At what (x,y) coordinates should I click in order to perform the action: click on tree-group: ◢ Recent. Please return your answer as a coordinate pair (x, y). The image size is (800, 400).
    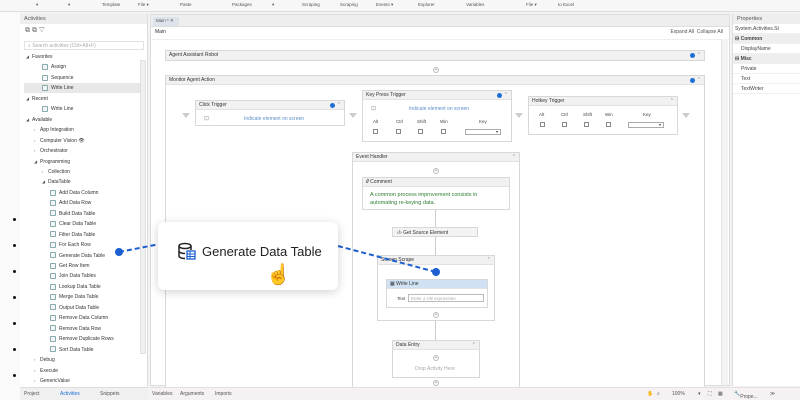
    Looking at the image, I should click on (83, 99).